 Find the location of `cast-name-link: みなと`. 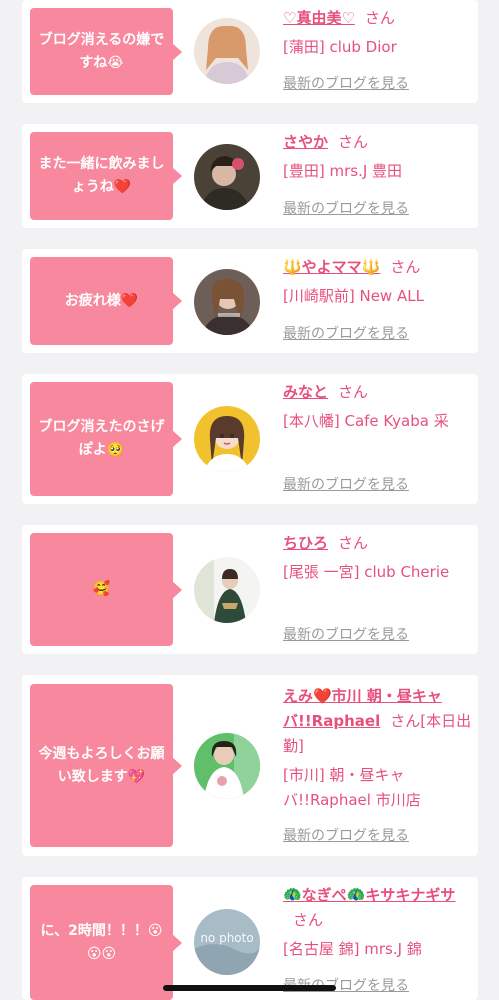

cast-name-link: みなと is located at coordinates (305, 392).